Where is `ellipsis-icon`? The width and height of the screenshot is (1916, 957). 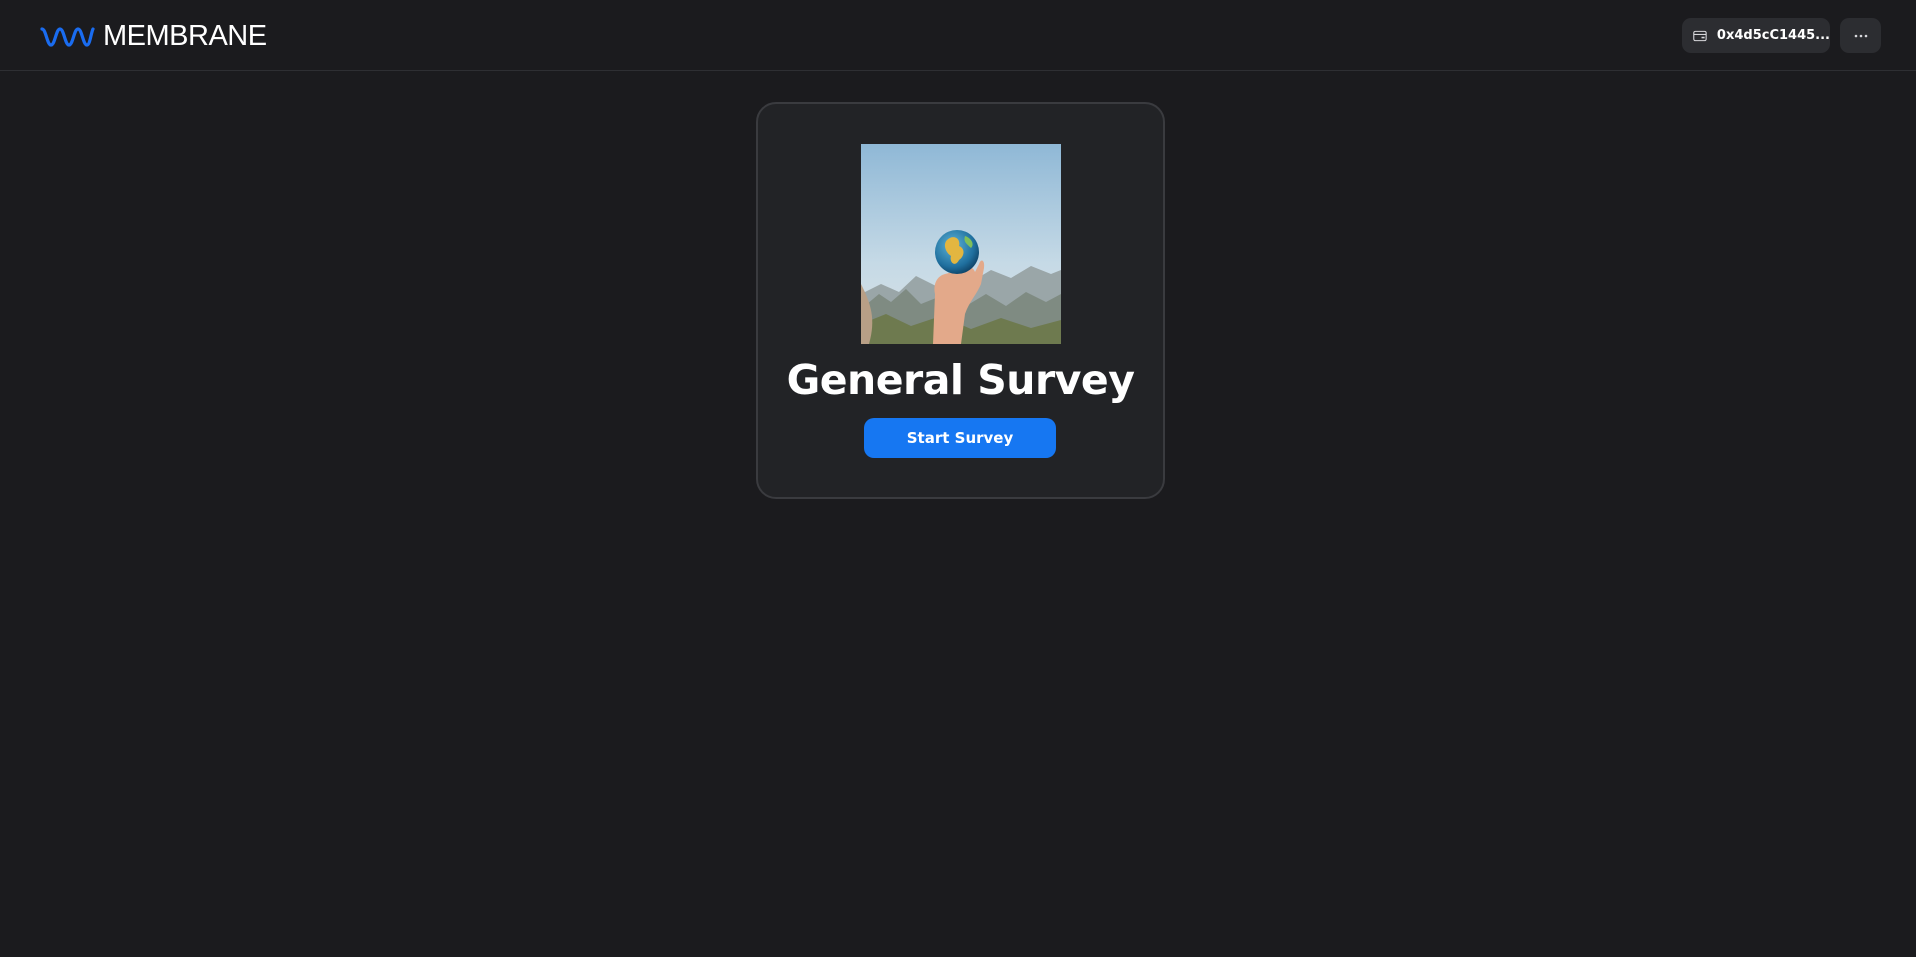
ellipsis-icon is located at coordinates (1860, 35).